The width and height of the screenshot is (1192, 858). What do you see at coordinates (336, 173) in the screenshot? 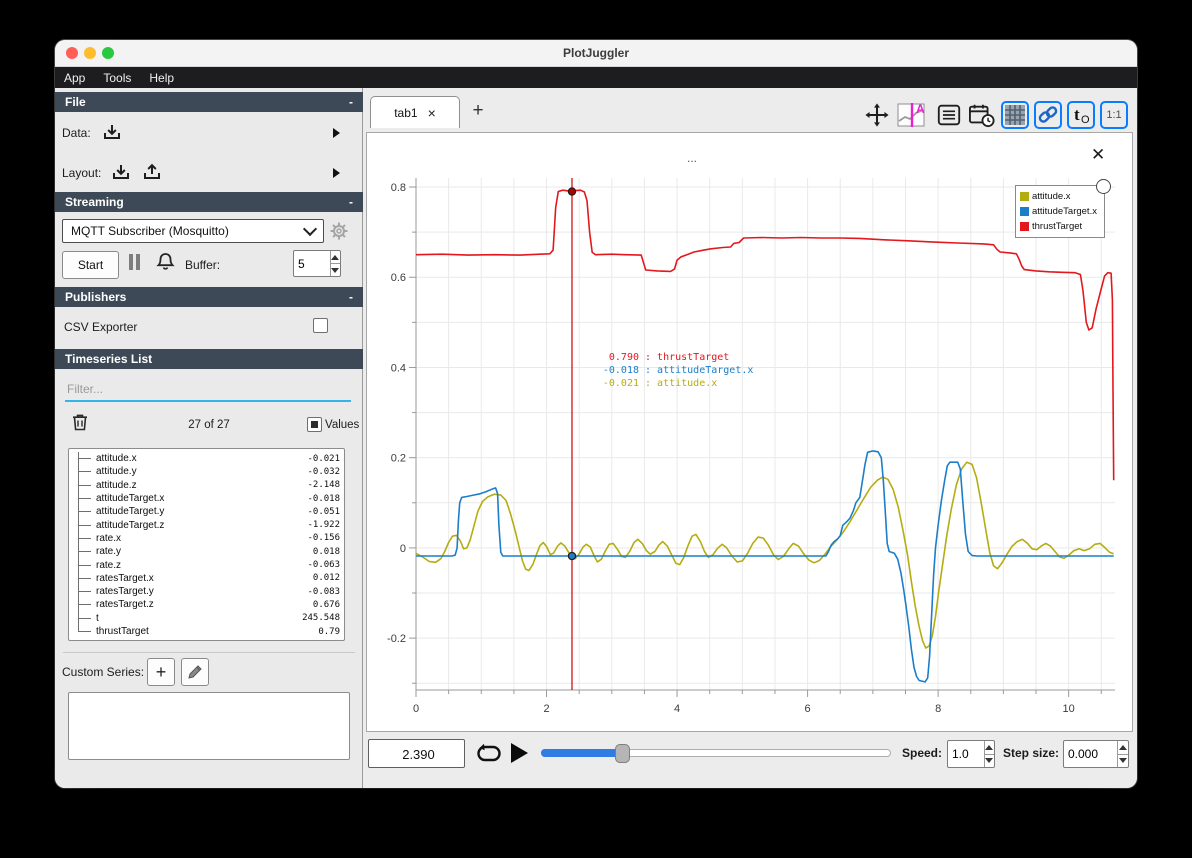
I see `layout-expand-arrow-icon` at bounding box center [336, 173].